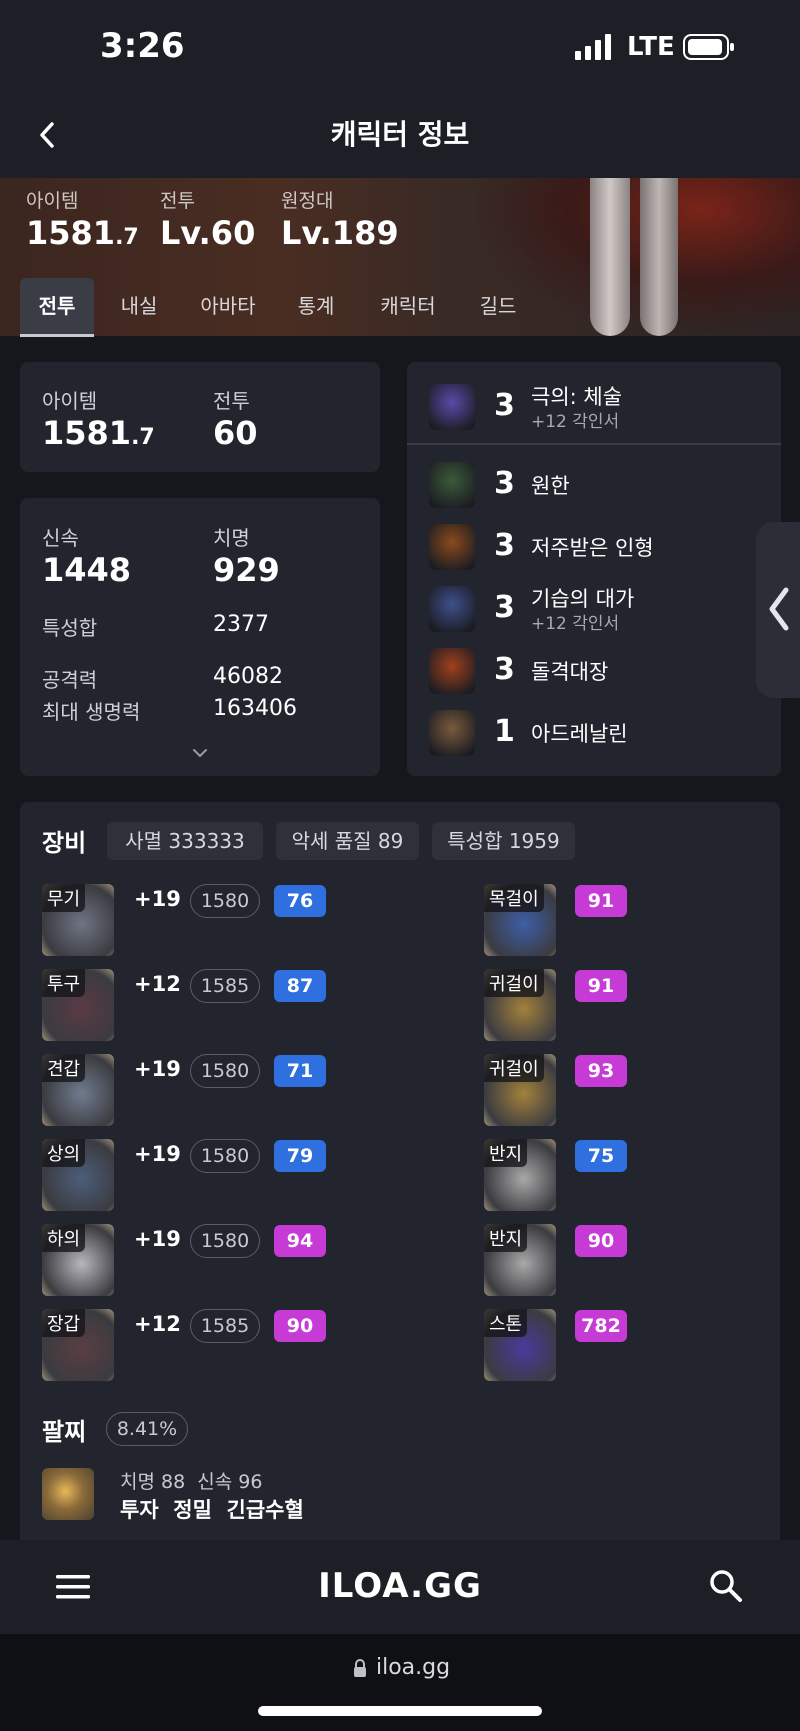 This screenshot has width=800, height=1731. What do you see at coordinates (147, 1429) in the screenshot?
I see `bracelet-percent: 8.41%` at bounding box center [147, 1429].